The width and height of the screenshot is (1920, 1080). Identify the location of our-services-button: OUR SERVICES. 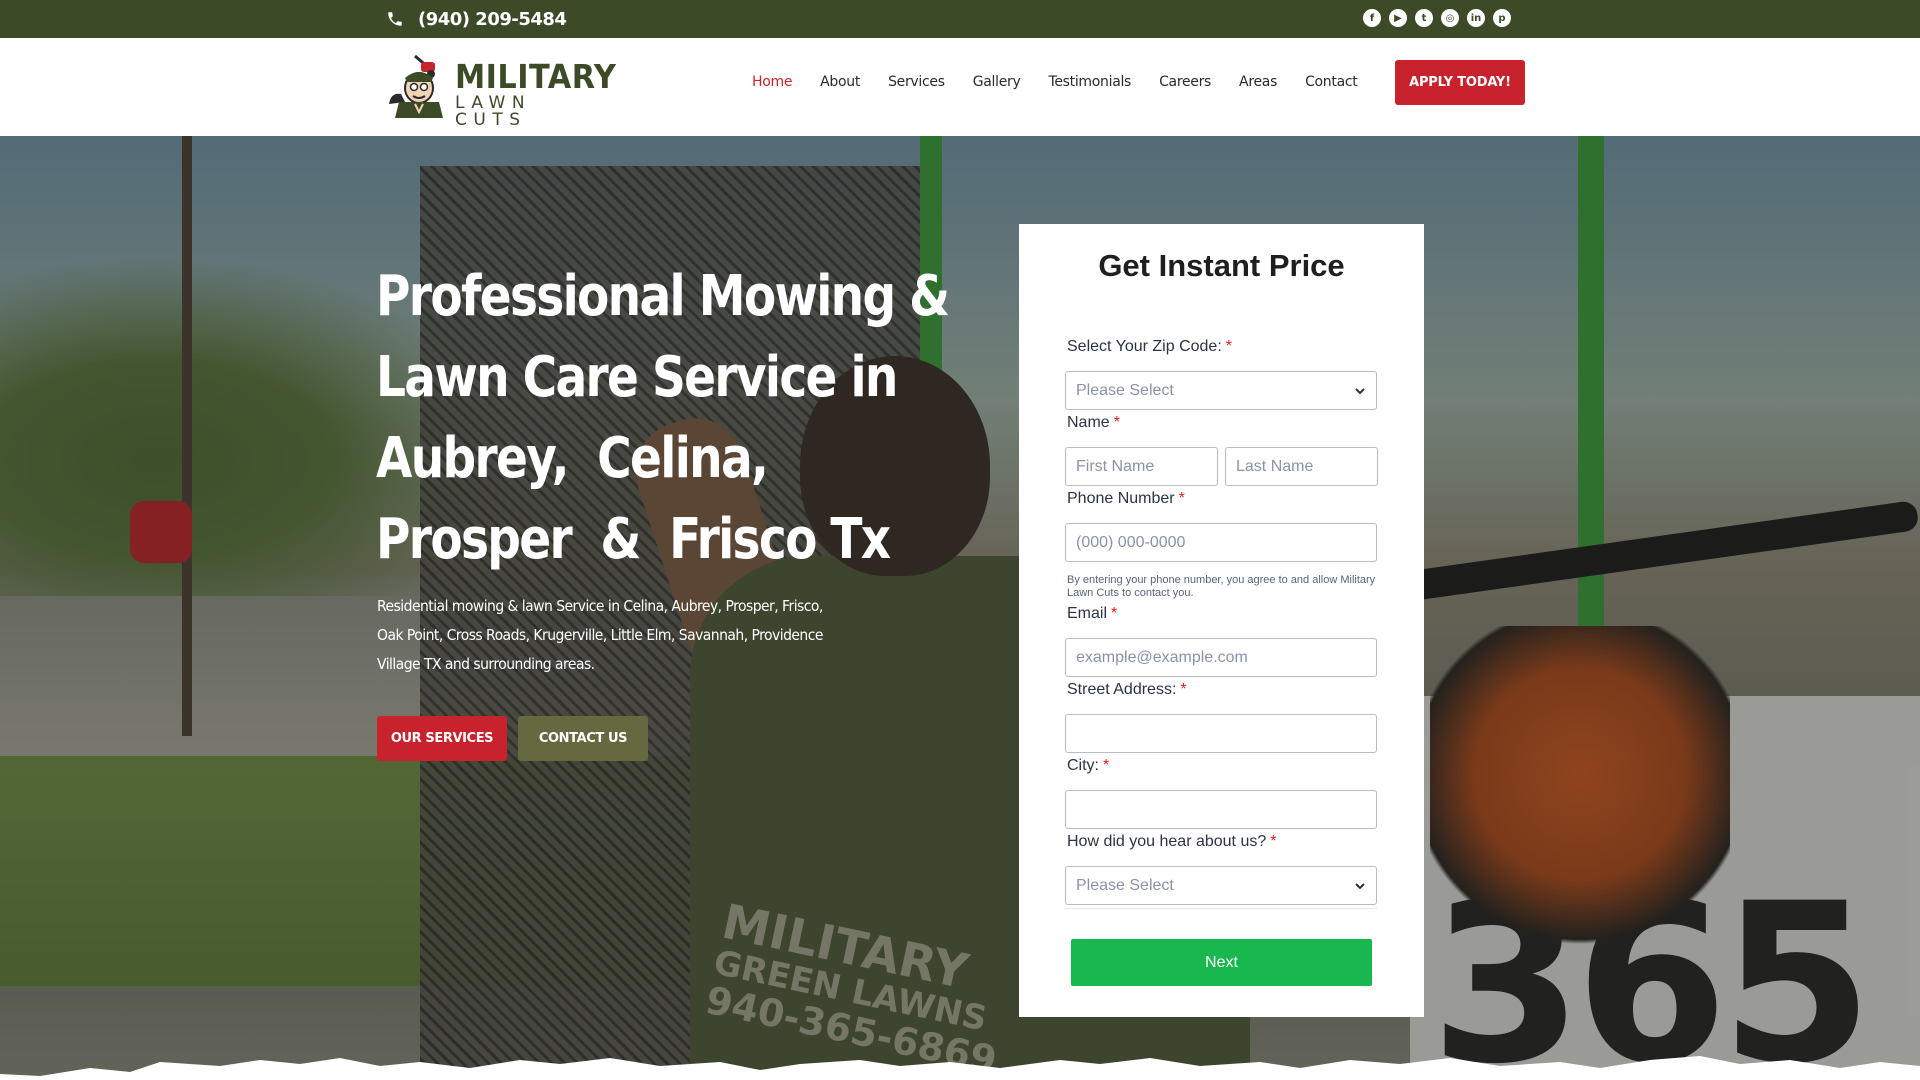
(442, 738).